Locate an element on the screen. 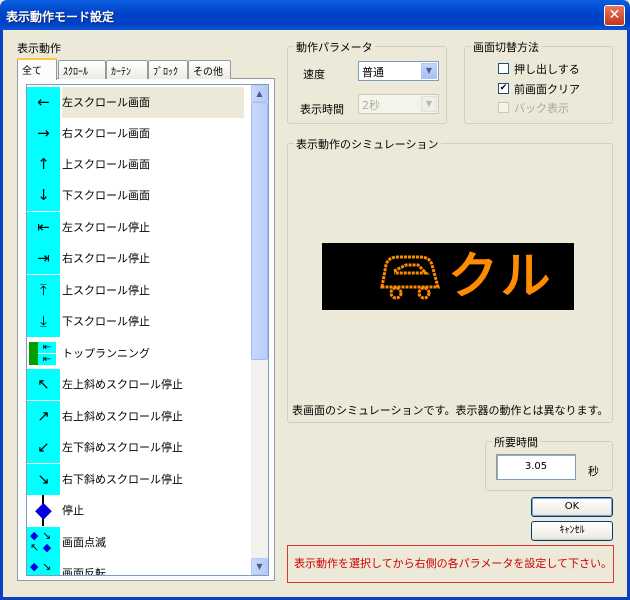  cancel-button: ｷｬﾝｾﾙ is located at coordinates (572, 531).